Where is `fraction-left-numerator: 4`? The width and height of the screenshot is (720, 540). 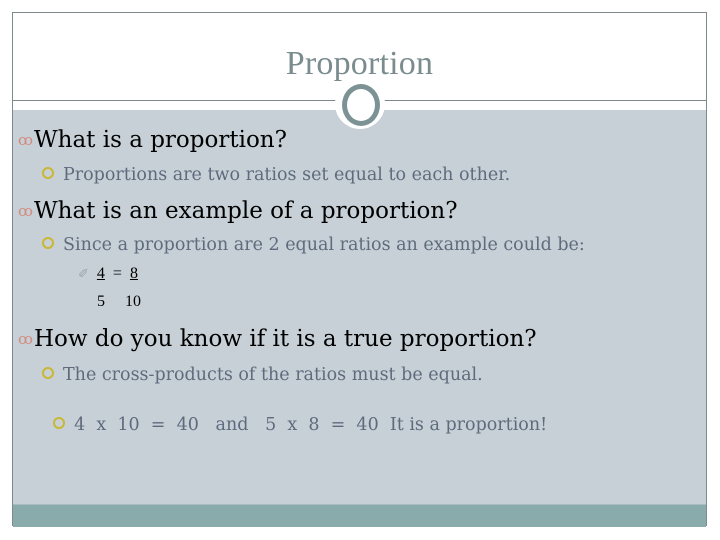
fraction-left-numerator: 4 is located at coordinates (100, 273).